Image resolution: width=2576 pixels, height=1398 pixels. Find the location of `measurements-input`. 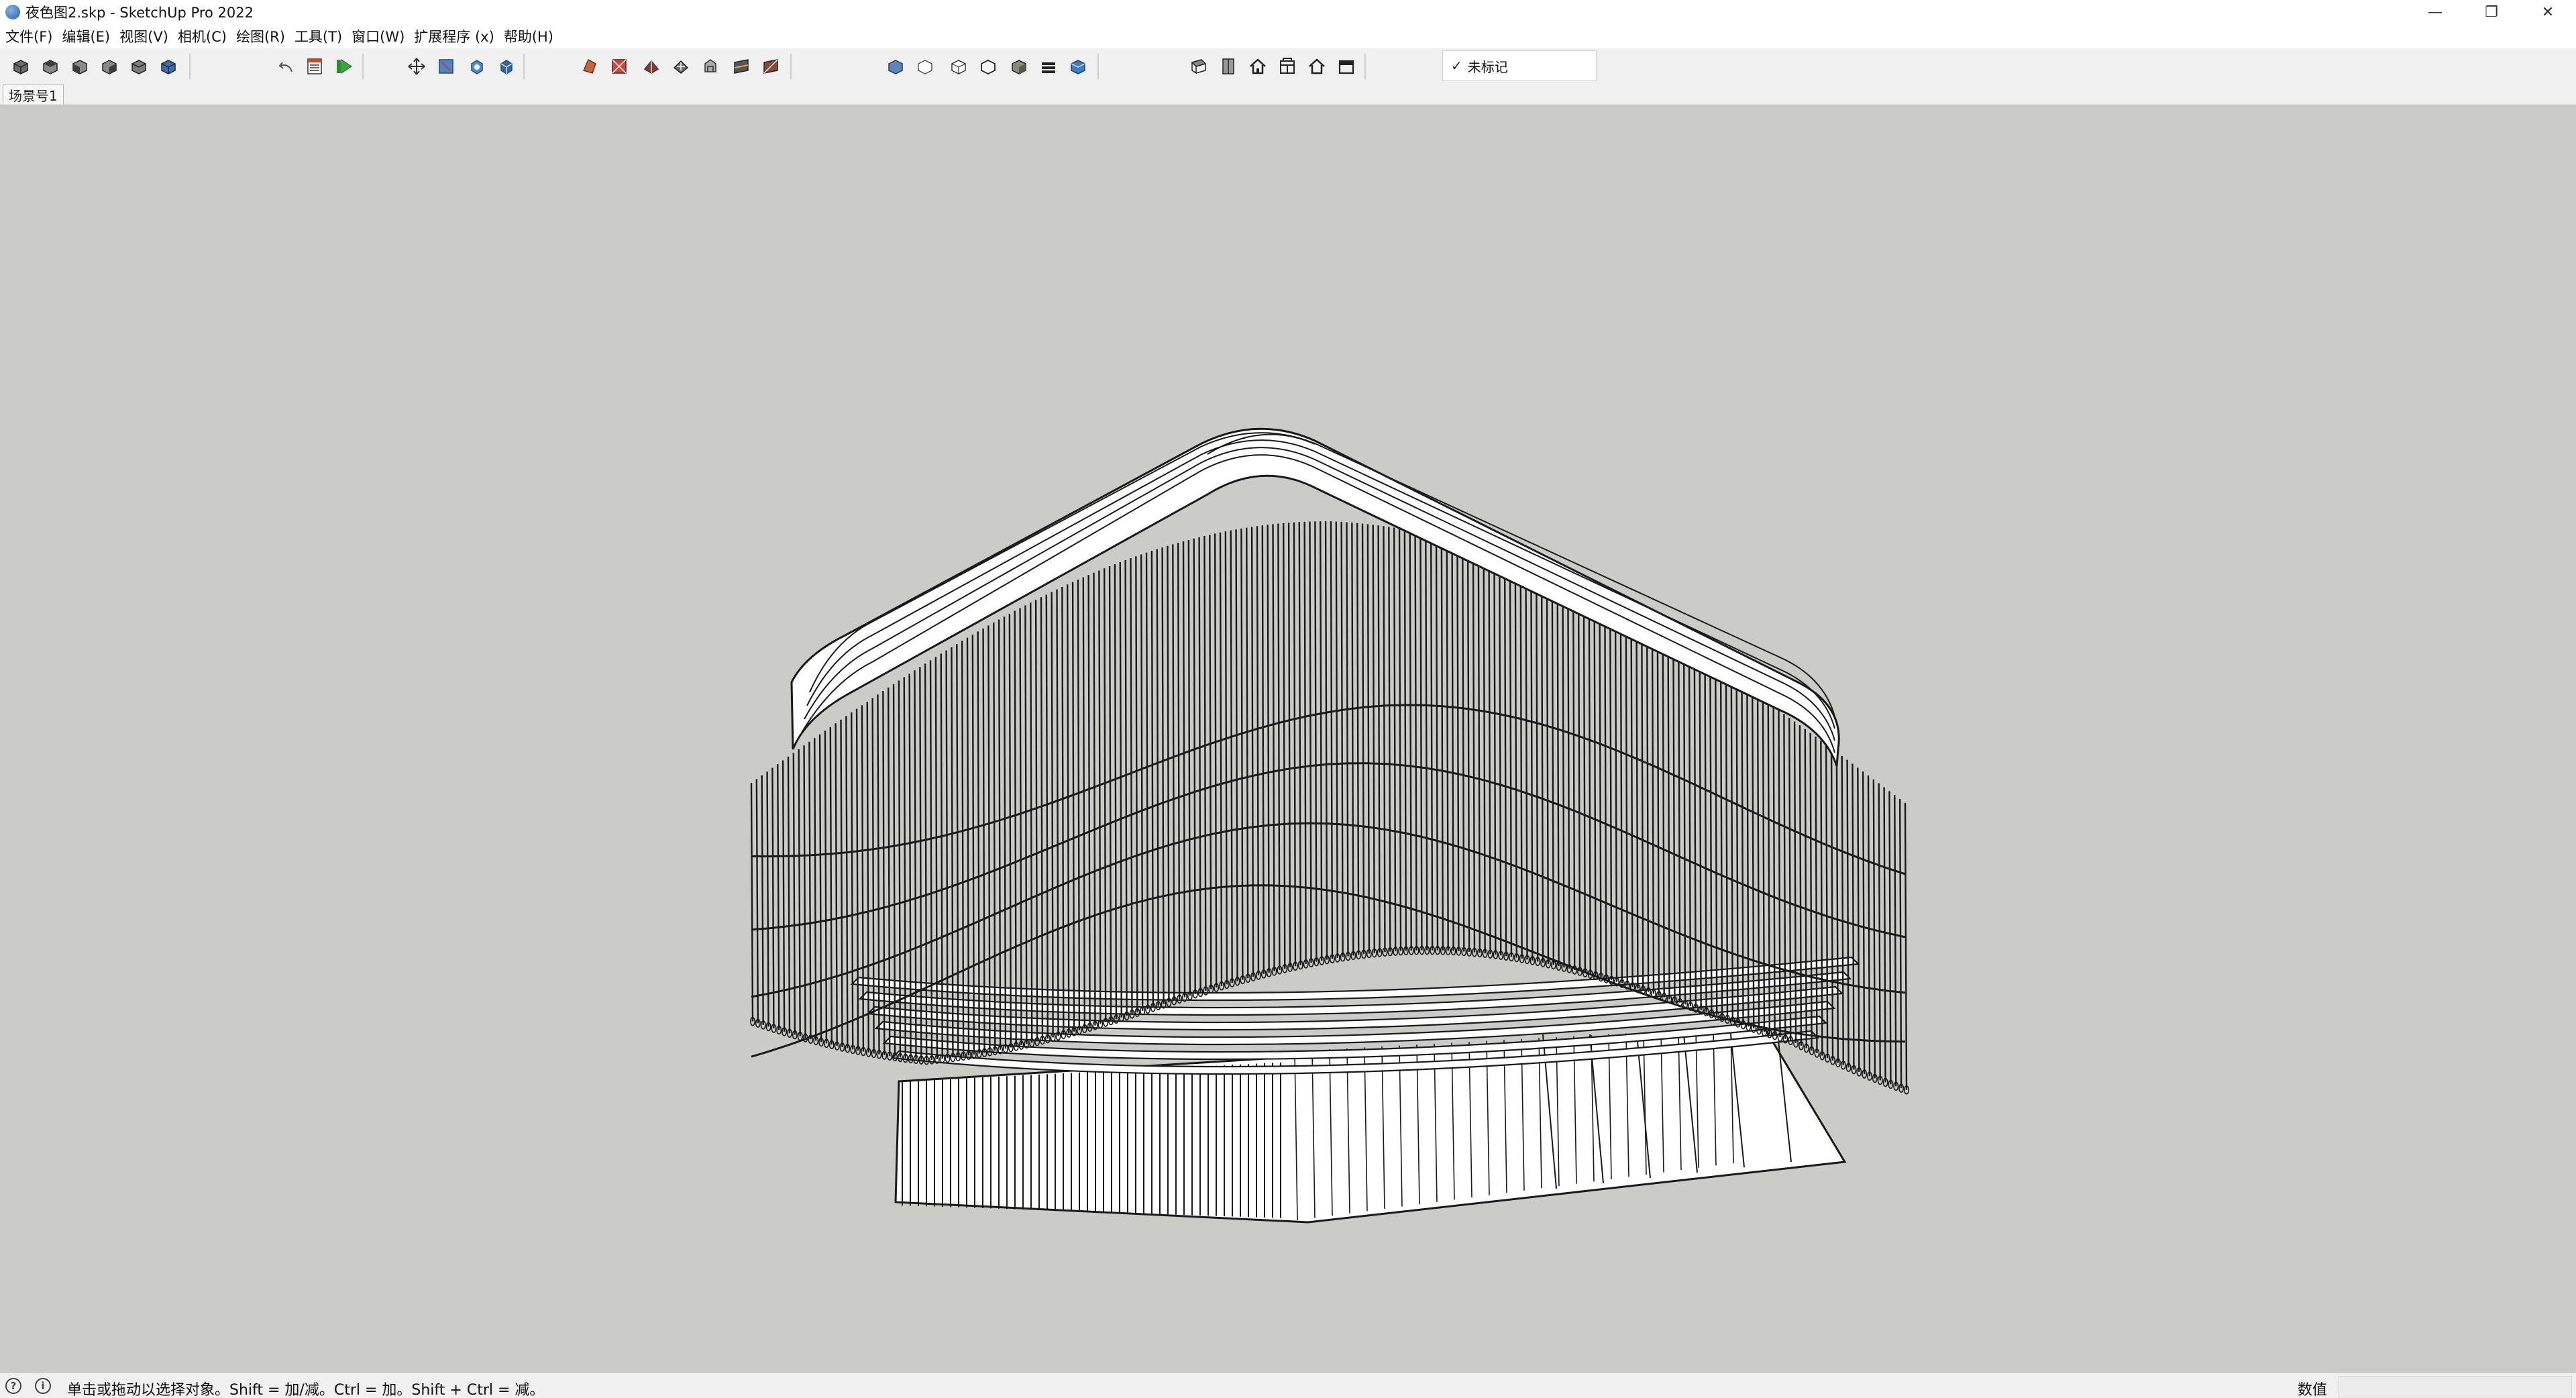

measurements-input is located at coordinates (2455, 1387).